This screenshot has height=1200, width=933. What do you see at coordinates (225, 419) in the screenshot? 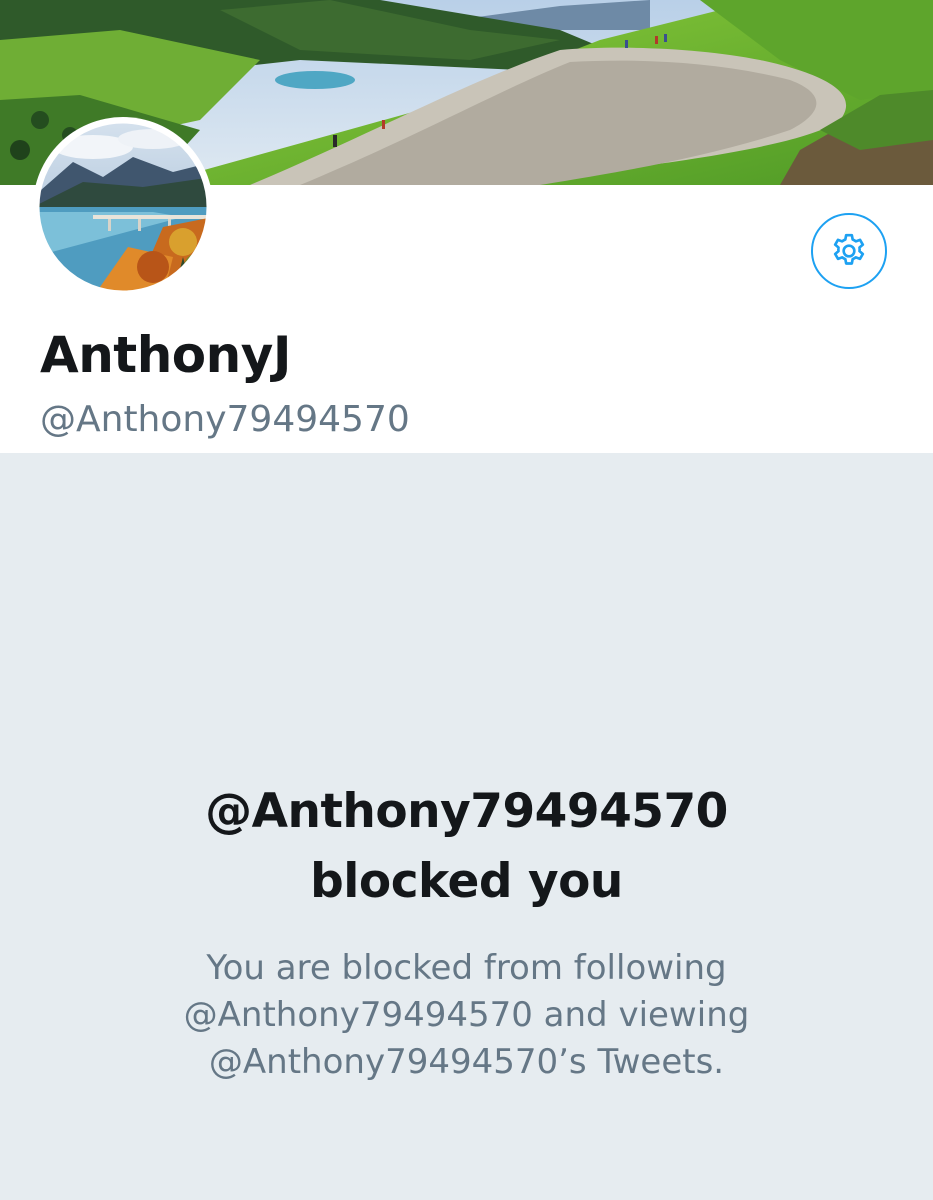
I see `profile-handle: @Anthony79494570` at bounding box center [225, 419].